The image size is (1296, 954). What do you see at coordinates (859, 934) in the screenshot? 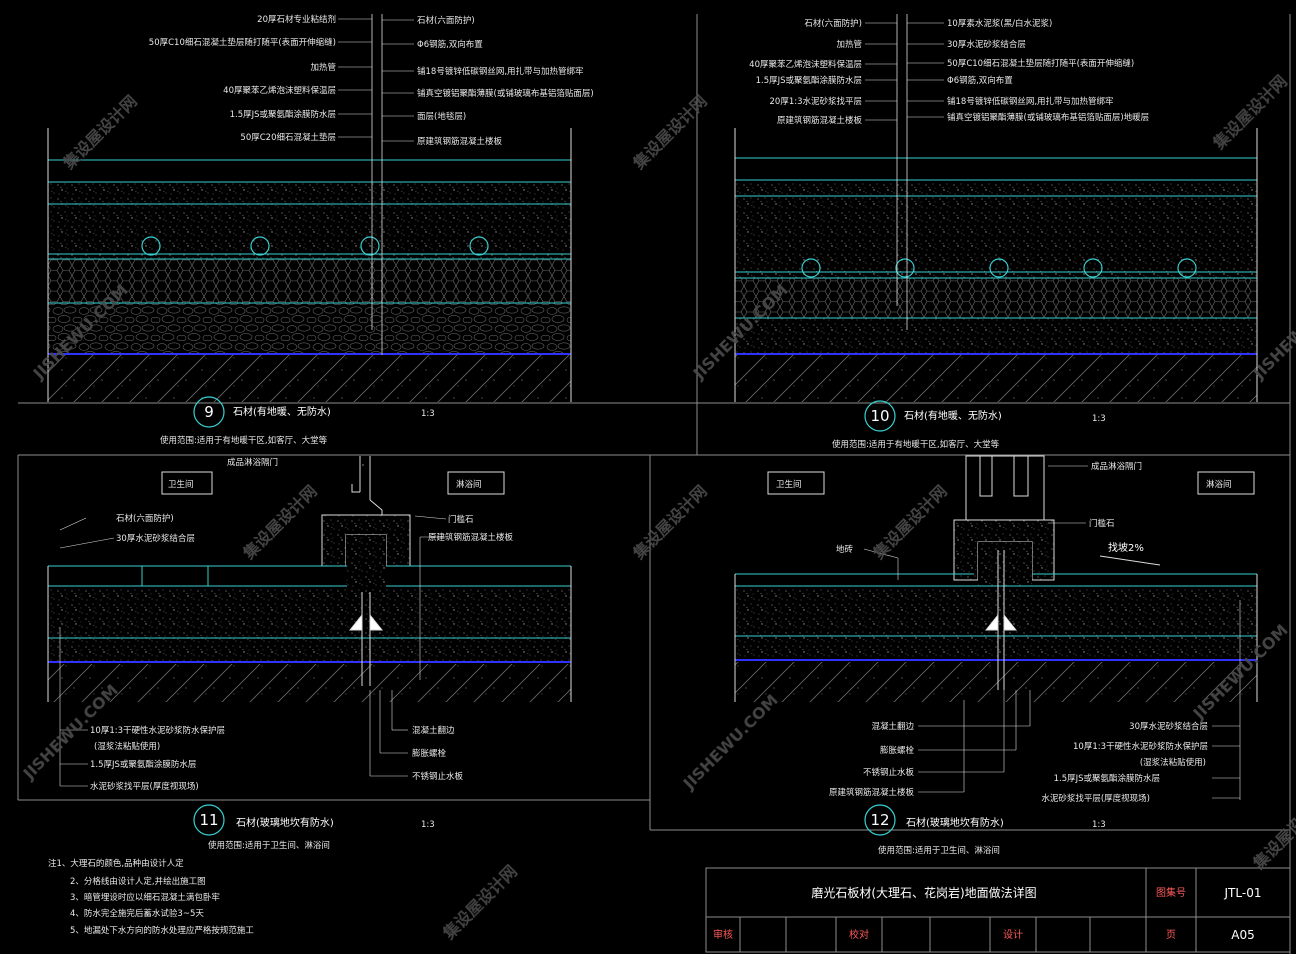
I see `check-label: 校对` at bounding box center [859, 934].